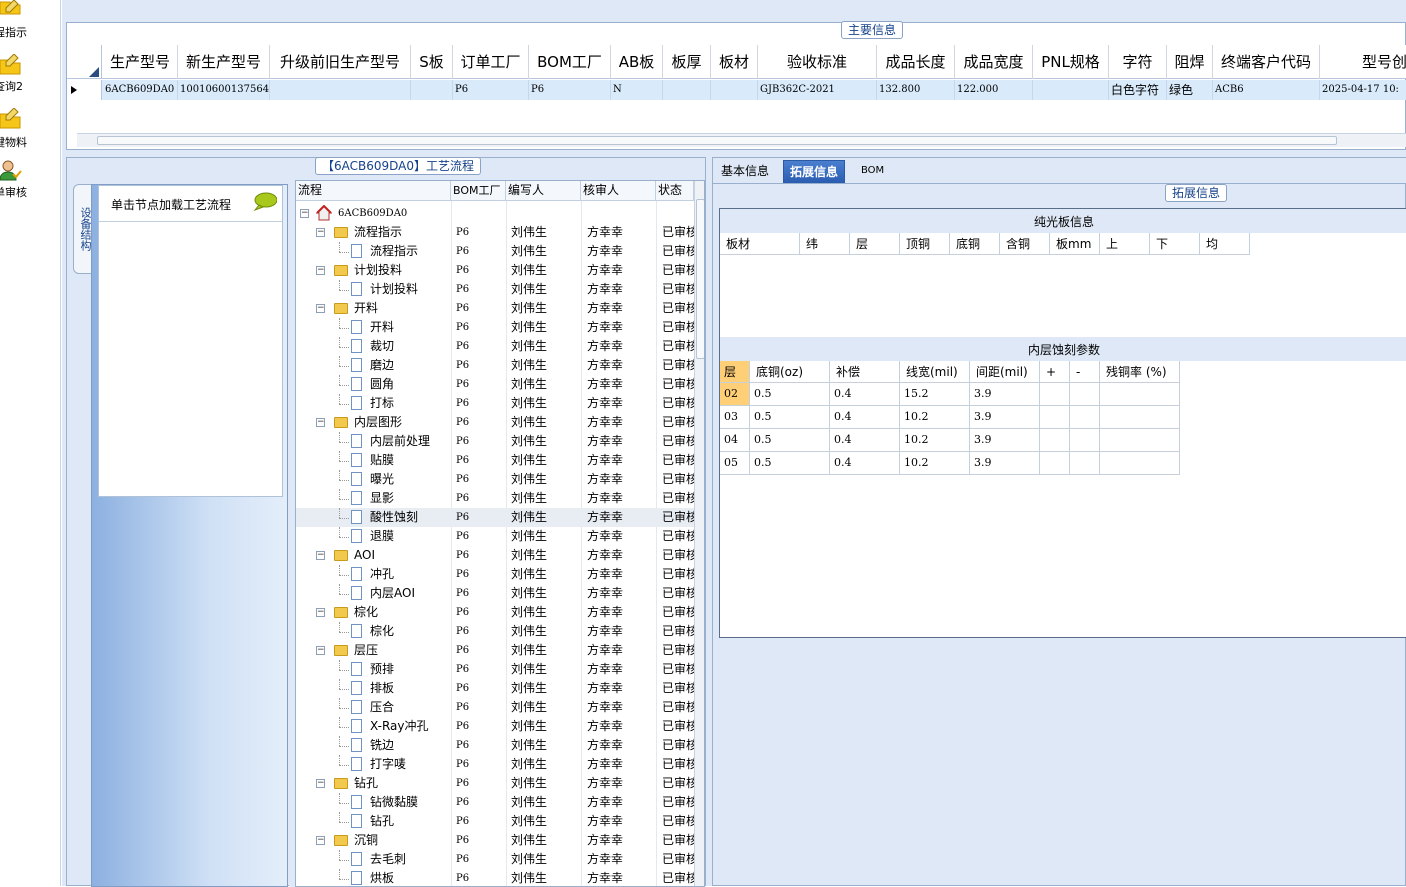 The image size is (1406, 887). Describe the element at coordinates (495, 783) in the screenshot. I see `tree-row: − 钻孔 P6 刘伟生 方幸幸 已审核` at that location.